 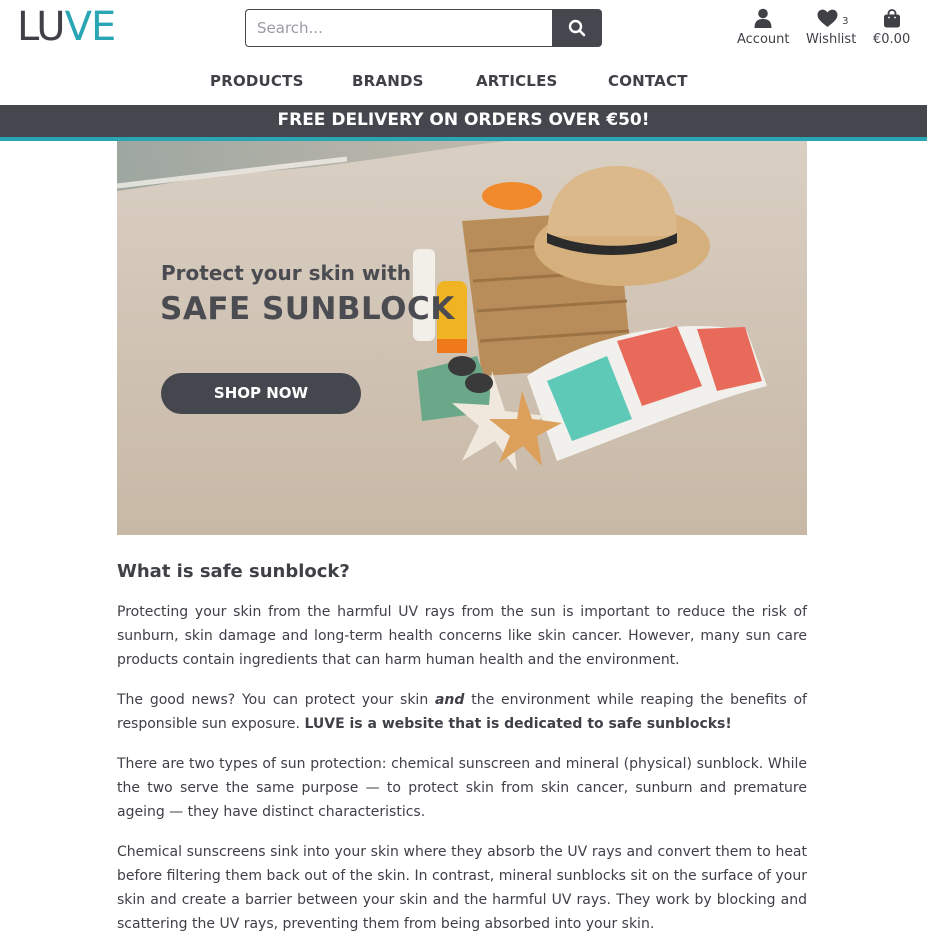 I want to click on search-icon, so click(x=577, y=28).